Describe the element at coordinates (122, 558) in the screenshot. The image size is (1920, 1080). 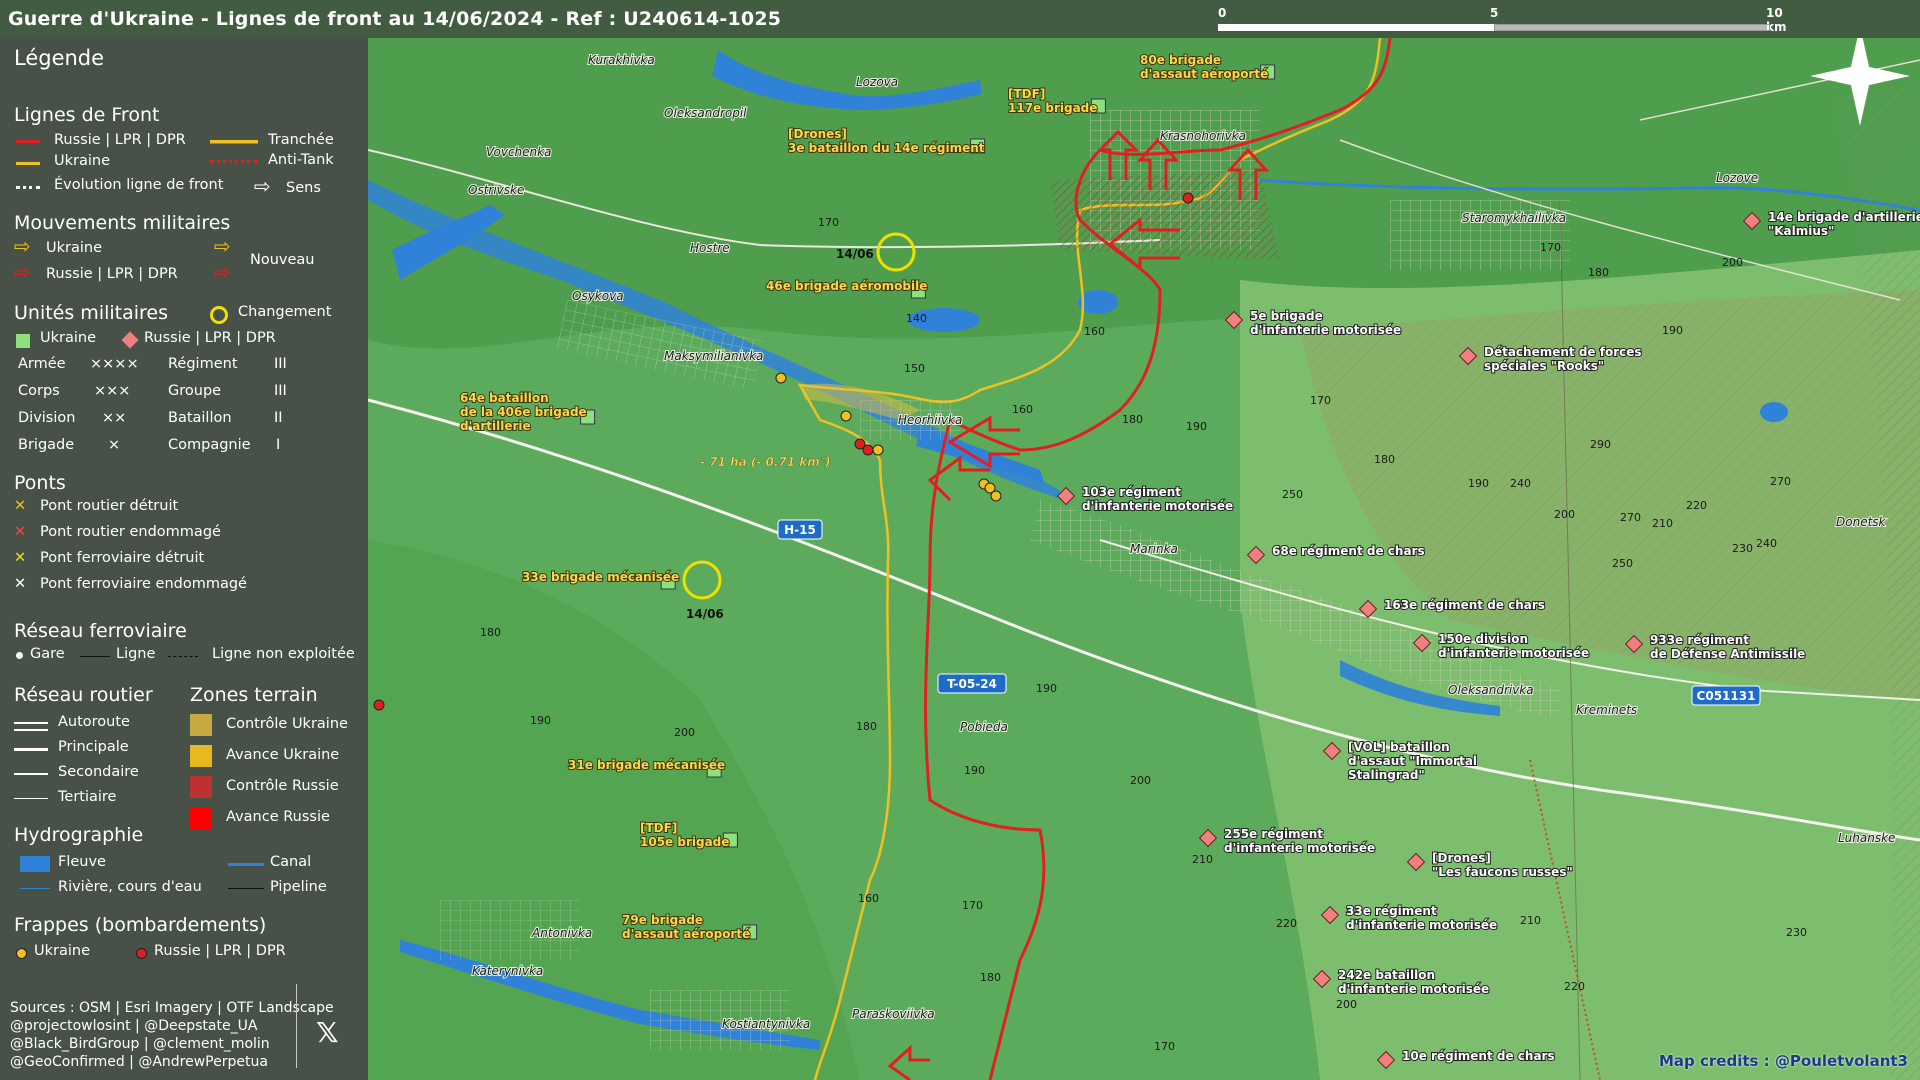
I see `legend-bridge-item: Pont ferroviaire détruit` at that location.